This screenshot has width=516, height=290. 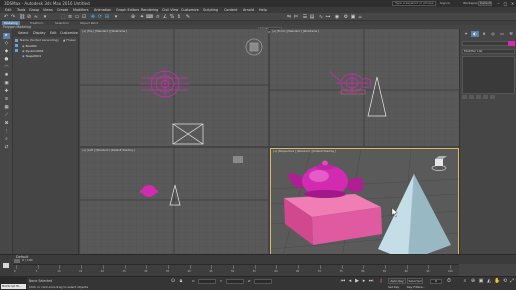 What do you see at coordinates (263, 281) in the screenshot?
I see `z-coordinate-field` at bounding box center [263, 281].